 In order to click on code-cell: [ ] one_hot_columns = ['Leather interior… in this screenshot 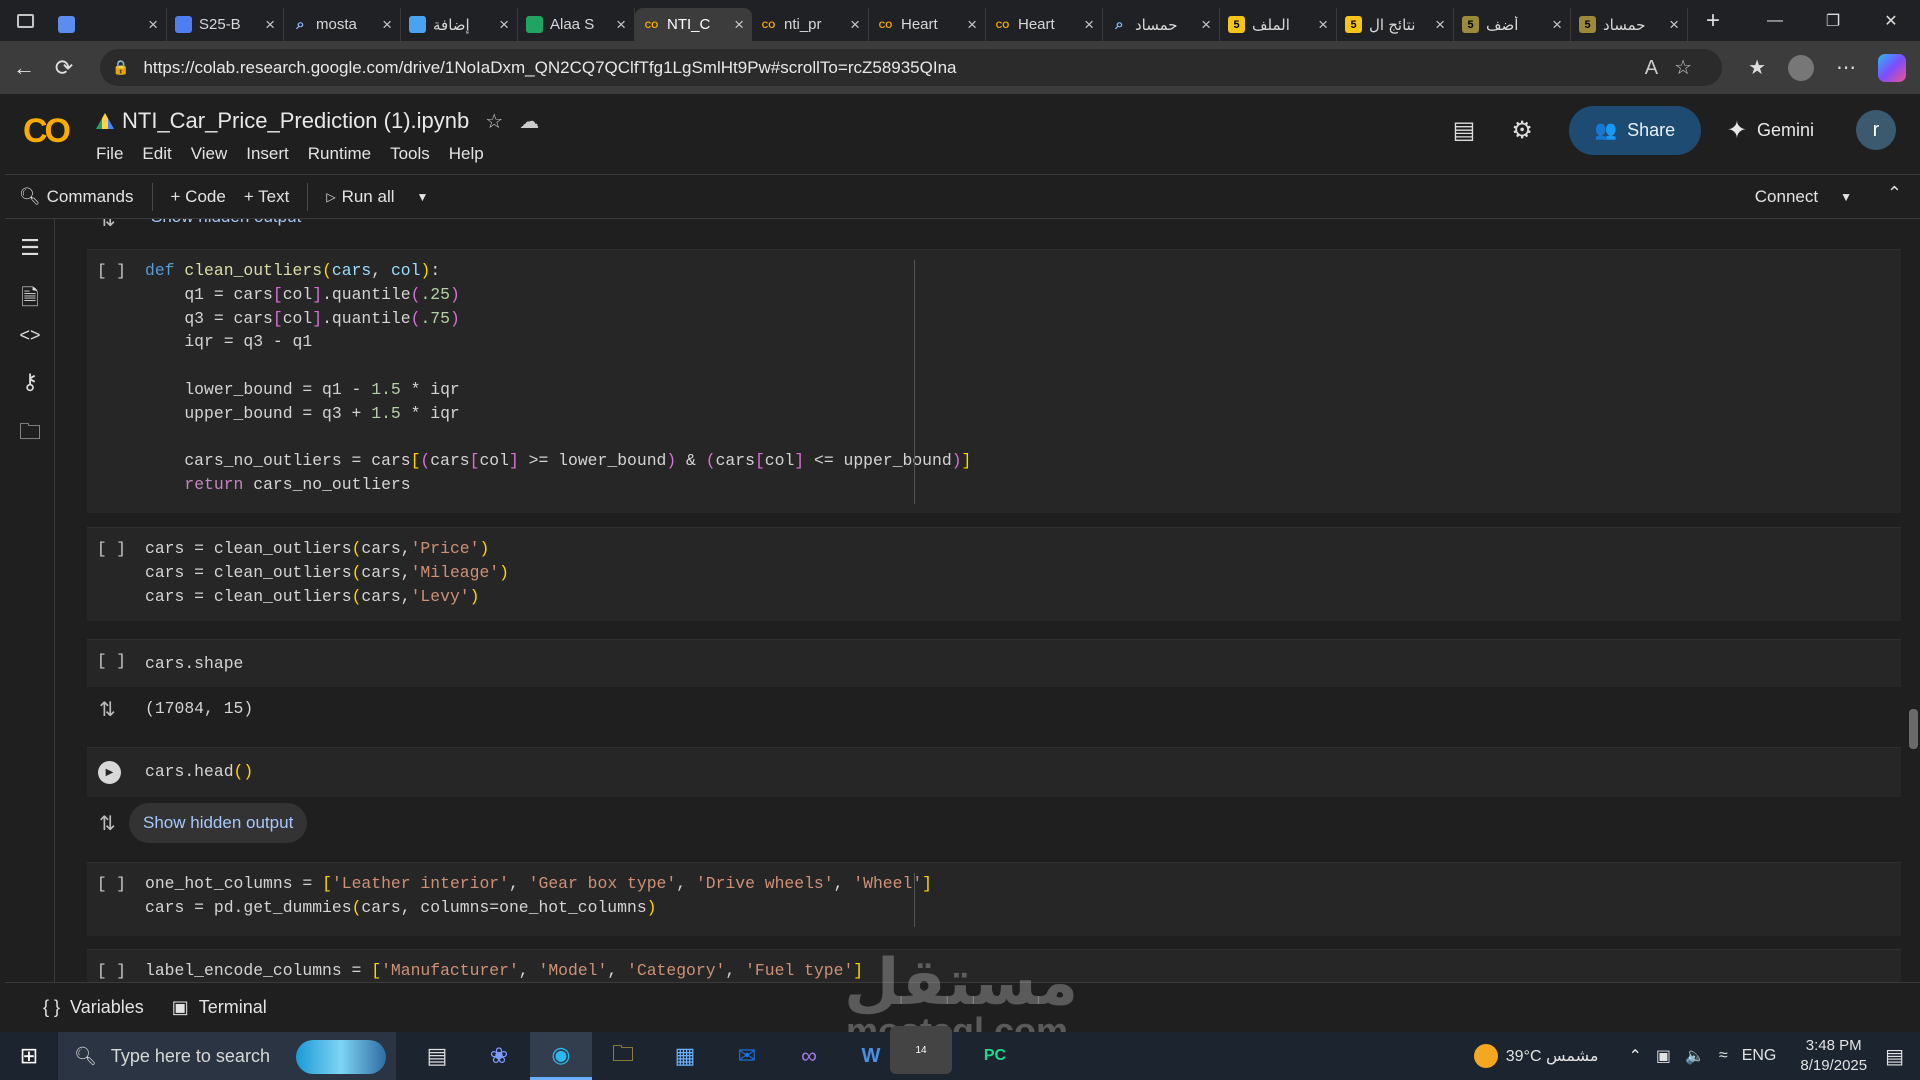, I will do `click(994, 899)`.